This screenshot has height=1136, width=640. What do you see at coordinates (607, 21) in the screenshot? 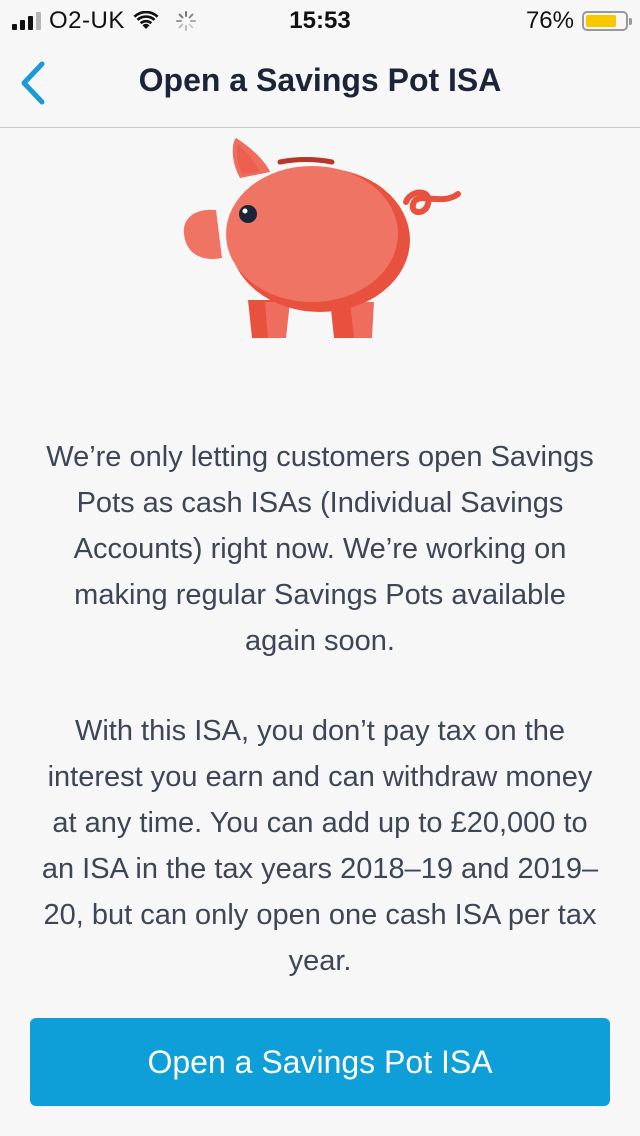
I see `battery-icon` at bounding box center [607, 21].